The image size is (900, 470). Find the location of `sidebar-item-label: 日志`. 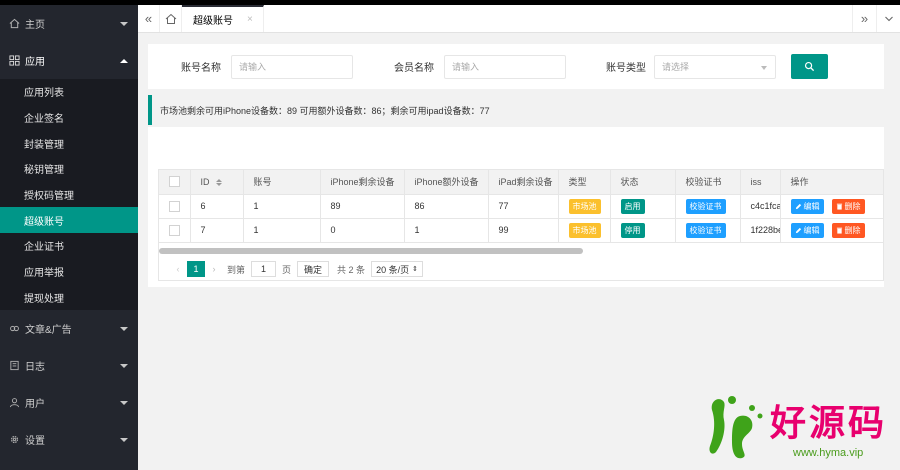

sidebar-item-label: 日志 is located at coordinates (35, 368).